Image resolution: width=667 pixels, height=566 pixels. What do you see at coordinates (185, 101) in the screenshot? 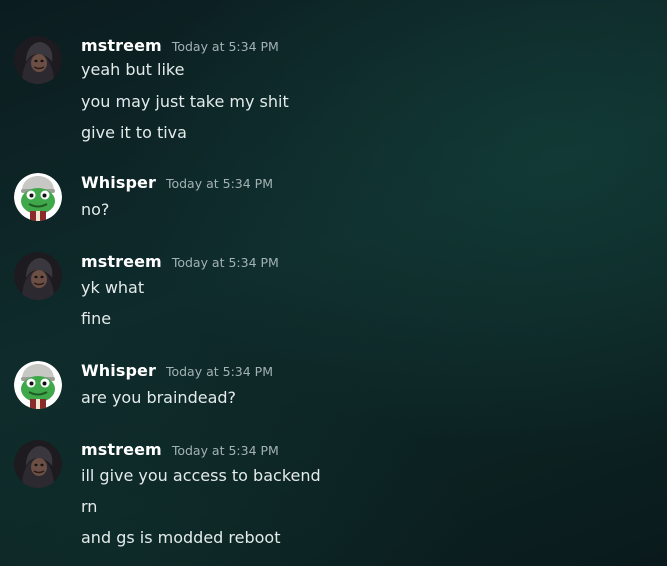
I see `message-text: you may just take my shit` at bounding box center [185, 101].